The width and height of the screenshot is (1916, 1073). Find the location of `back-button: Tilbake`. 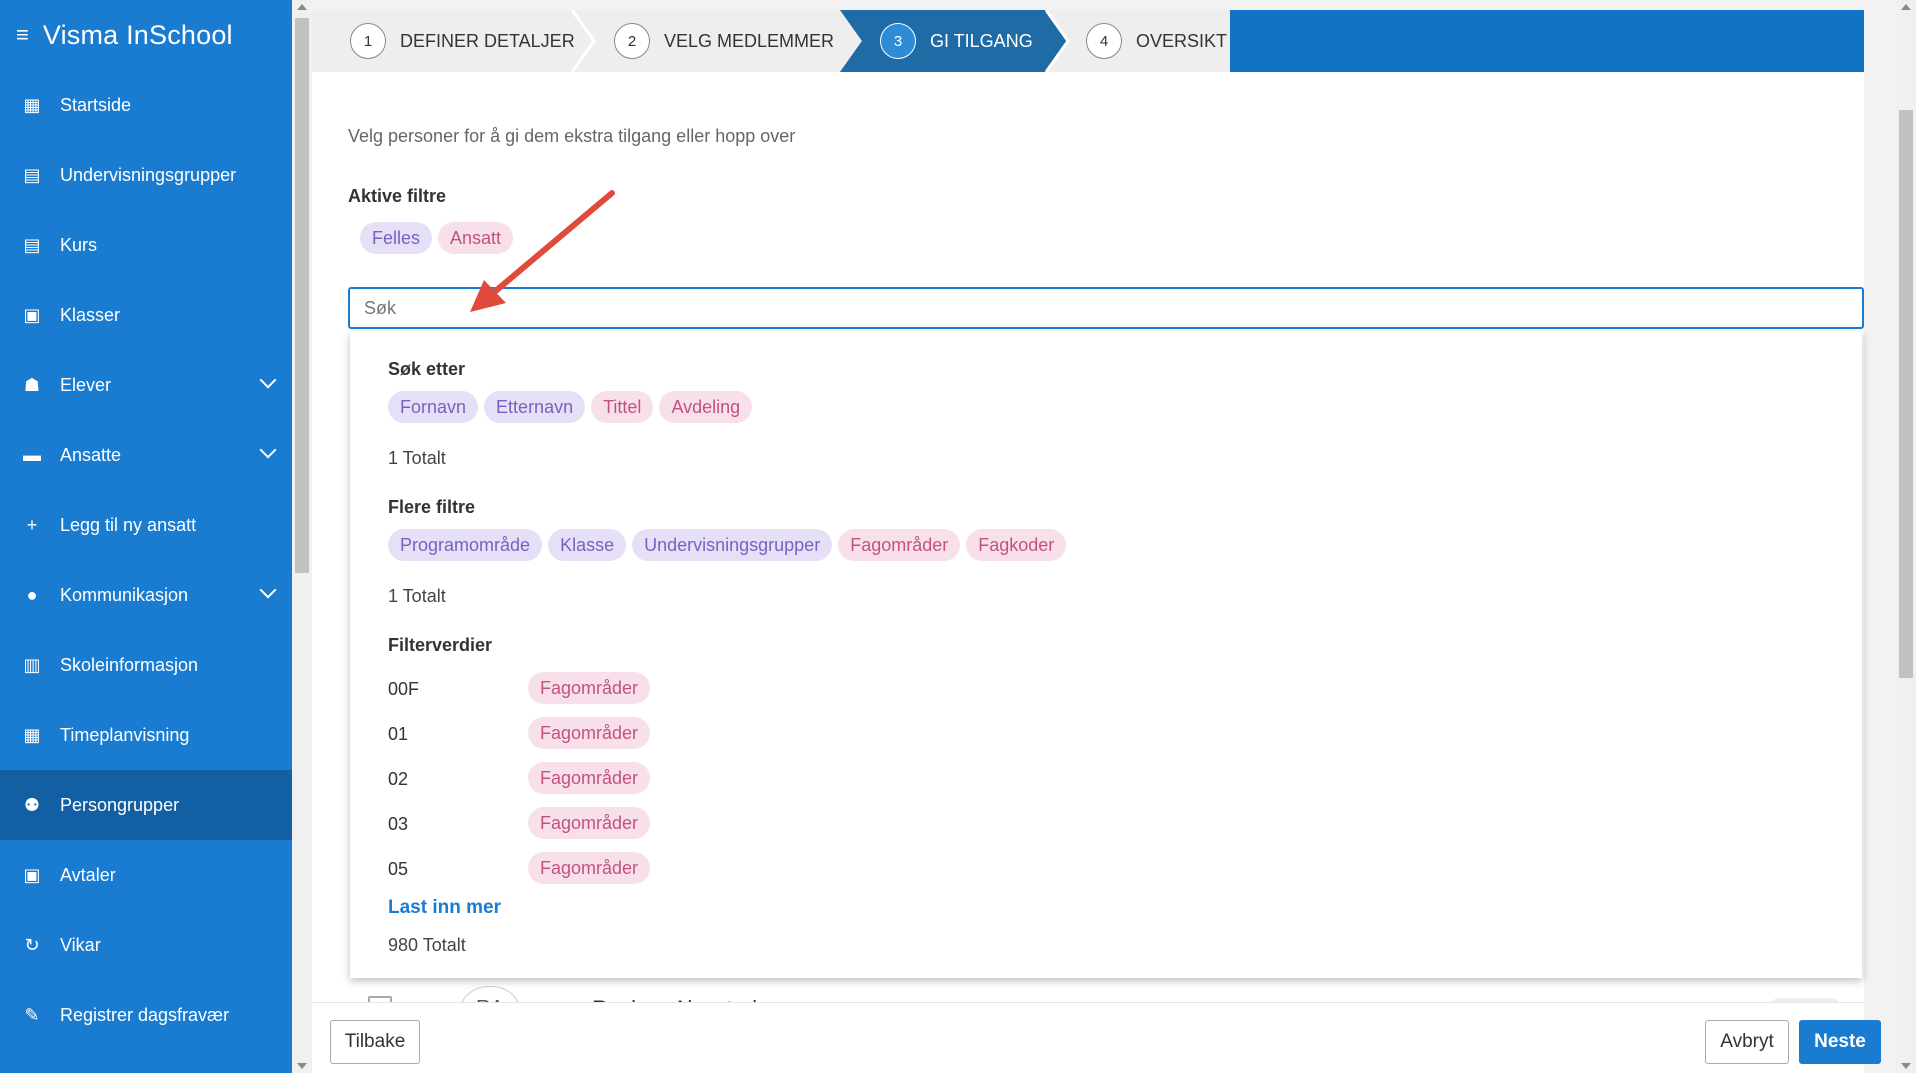

back-button: Tilbake is located at coordinates (375, 1042).